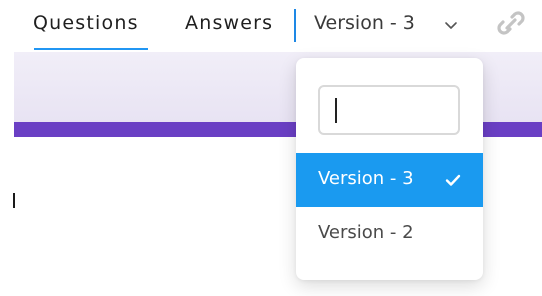 Image resolution: width=542 pixels, height=296 pixels. I want to click on version-option-3: Version - 3, so click(389, 180).